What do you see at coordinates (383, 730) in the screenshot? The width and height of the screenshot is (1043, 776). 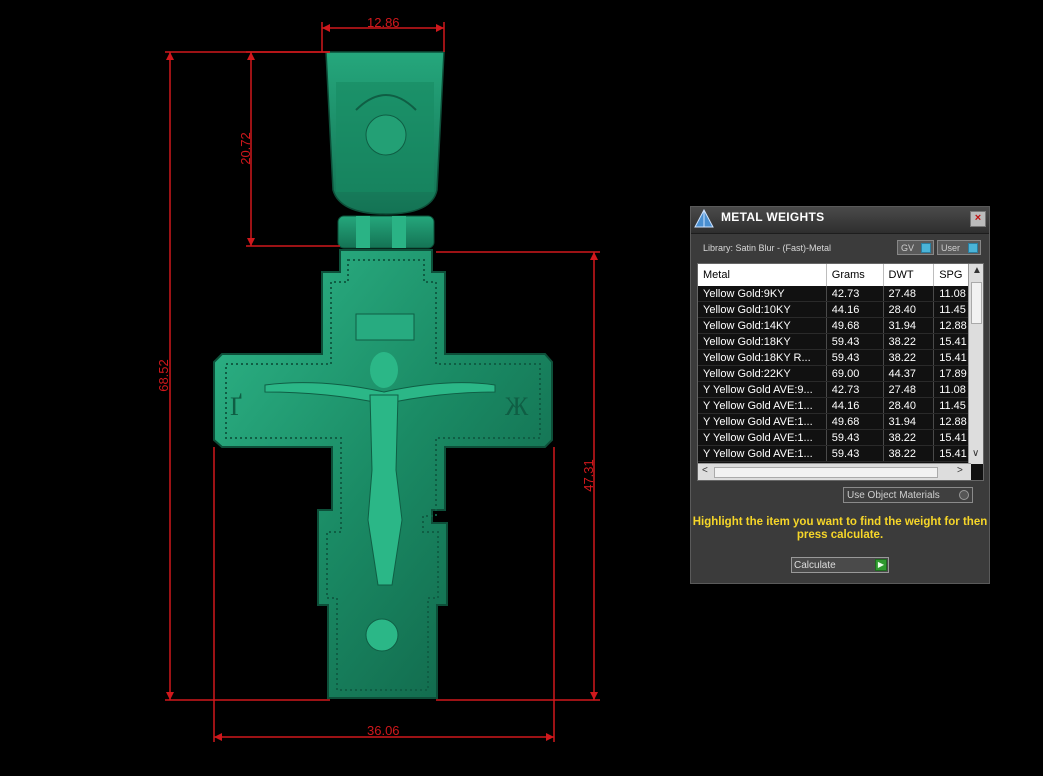 I see `dimension-bottom-width: 36.06` at bounding box center [383, 730].